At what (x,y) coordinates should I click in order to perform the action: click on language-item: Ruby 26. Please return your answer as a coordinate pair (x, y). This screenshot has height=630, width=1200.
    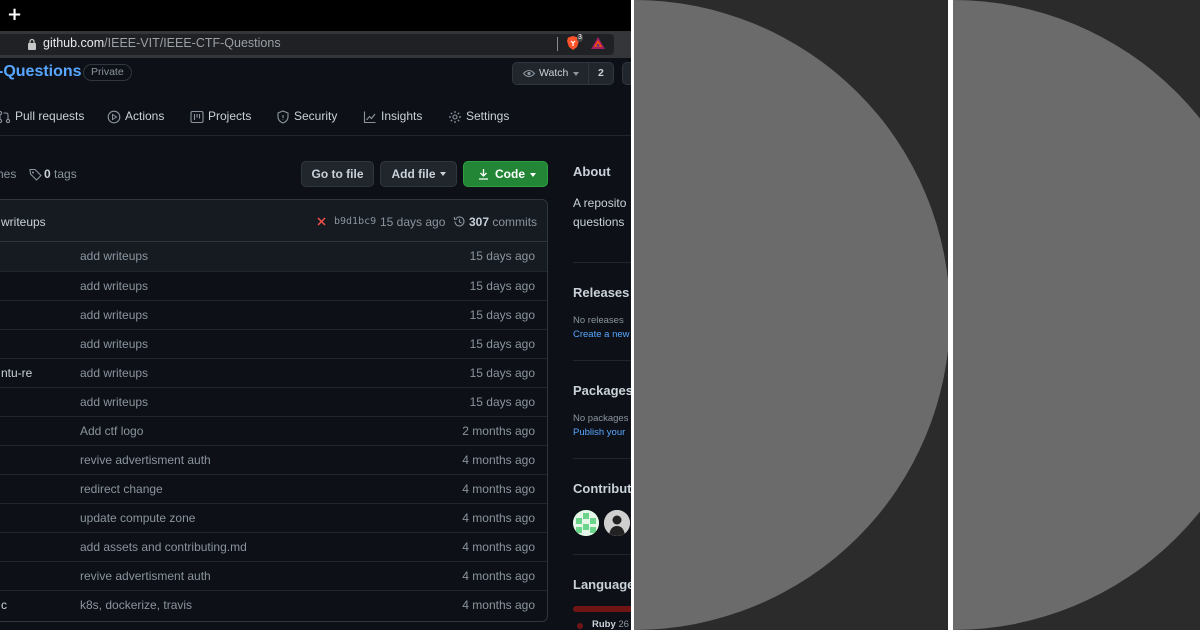
    Looking at the image, I should click on (610, 624).